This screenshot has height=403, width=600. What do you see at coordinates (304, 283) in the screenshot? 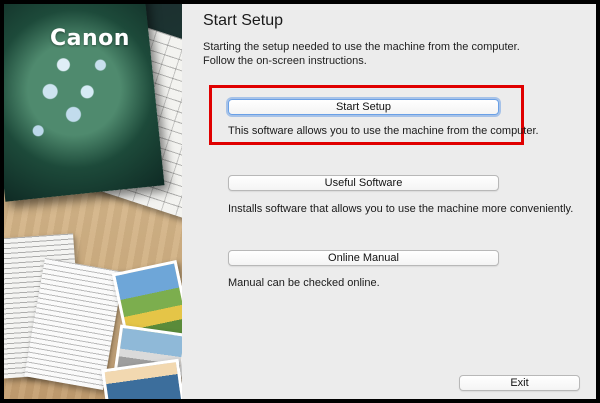
I see `online-manual-description: Manual can be checked online.` at bounding box center [304, 283].